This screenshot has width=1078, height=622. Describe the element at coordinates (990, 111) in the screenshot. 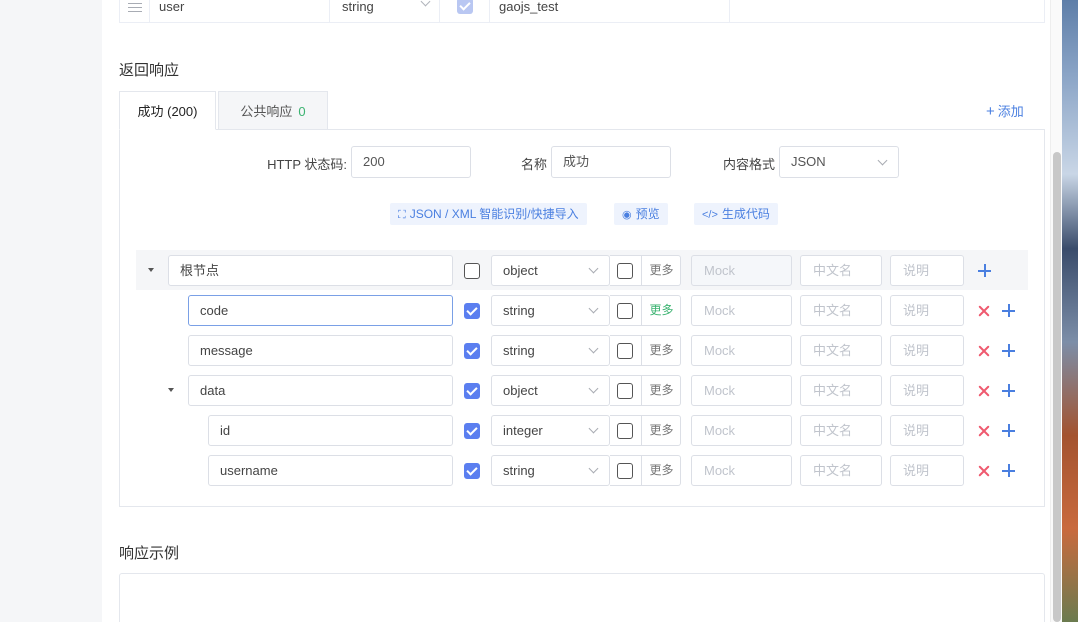

I see `plus-icon: +` at that location.